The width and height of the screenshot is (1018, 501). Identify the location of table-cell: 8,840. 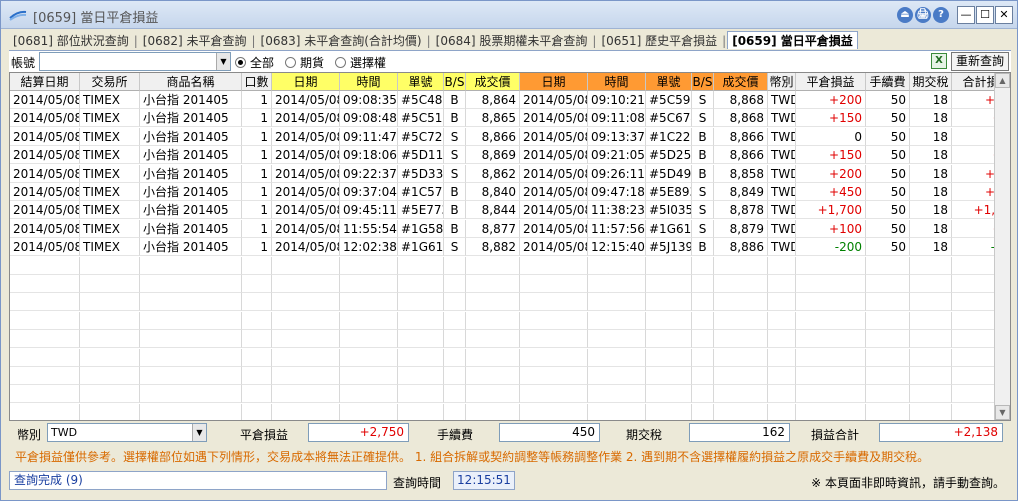
(493, 192).